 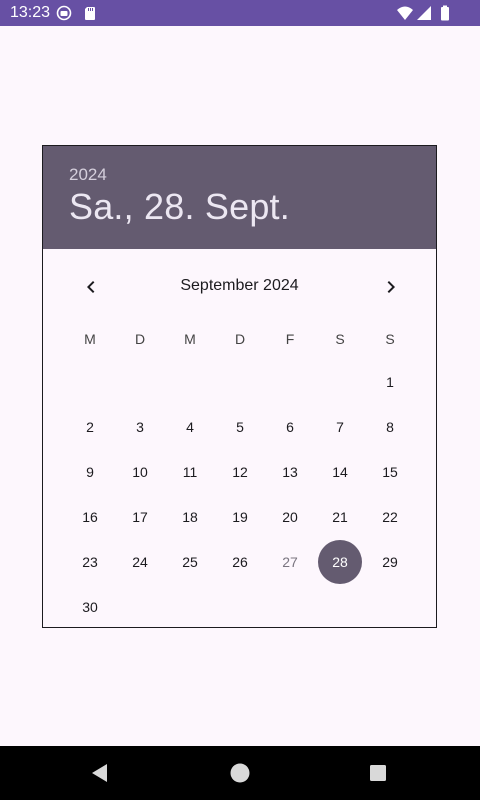 What do you see at coordinates (240, 517) in the screenshot?
I see `calendar-day: 19` at bounding box center [240, 517].